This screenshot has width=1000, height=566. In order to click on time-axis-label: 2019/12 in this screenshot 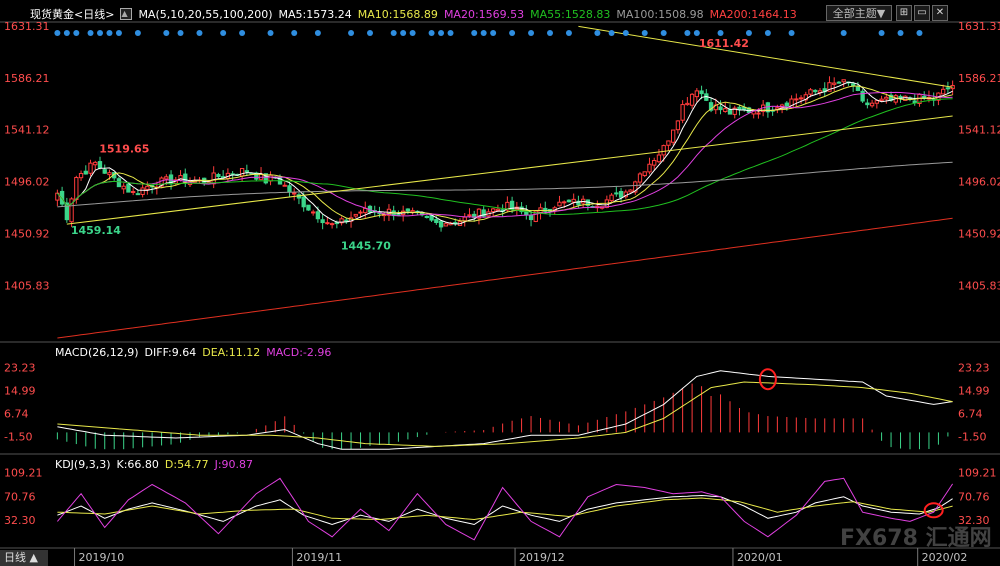, I will do `click(542, 557)`.